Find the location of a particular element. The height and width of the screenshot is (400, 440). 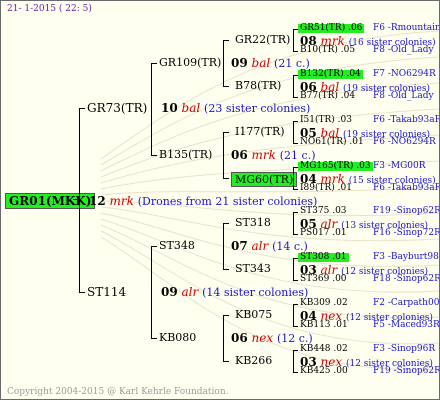

gen1-queen-label: ST114 is located at coordinates (106, 292).